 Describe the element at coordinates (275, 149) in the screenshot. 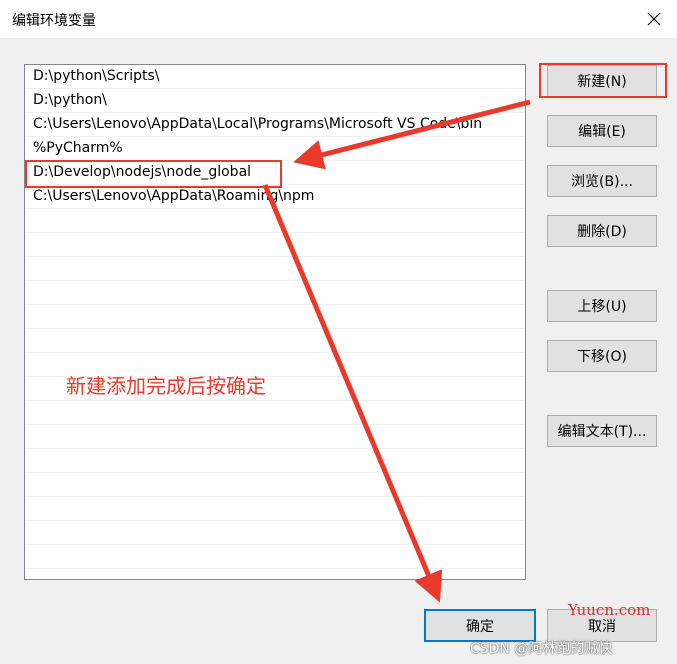

I see `list-item: %PyCharm%` at that location.